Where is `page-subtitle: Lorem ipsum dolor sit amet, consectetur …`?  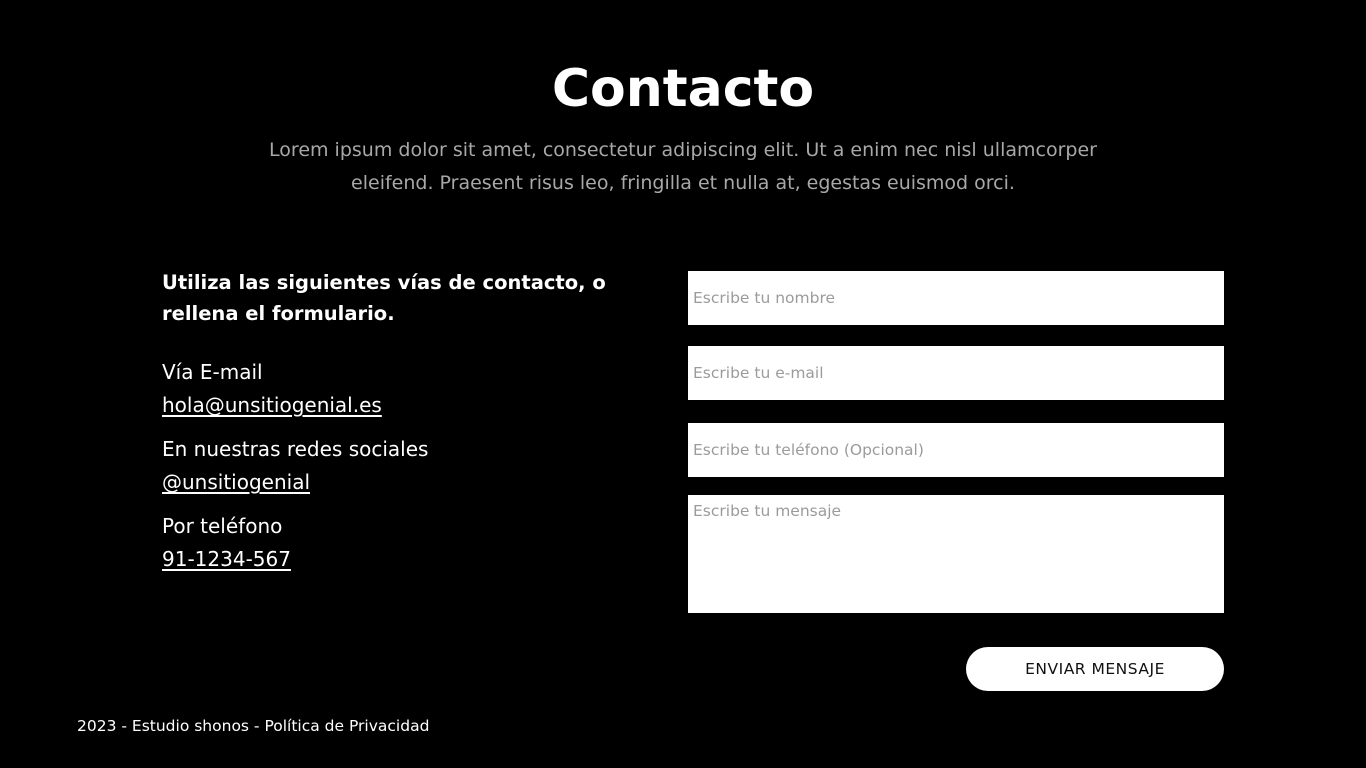 page-subtitle: Lorem ipsum dolor sit amet, consectetur … is located at coordinates (683, 166).